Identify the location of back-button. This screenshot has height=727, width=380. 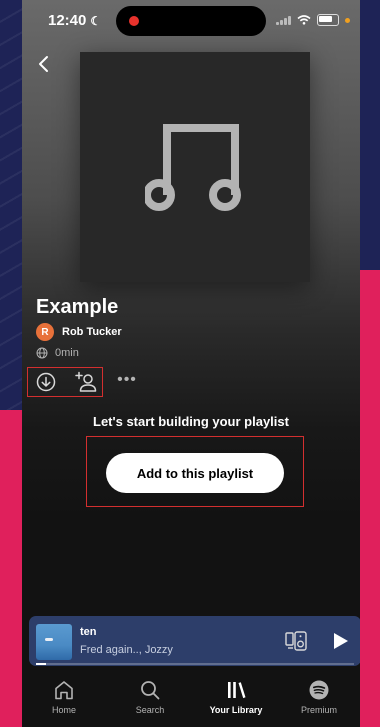
(44, 64).